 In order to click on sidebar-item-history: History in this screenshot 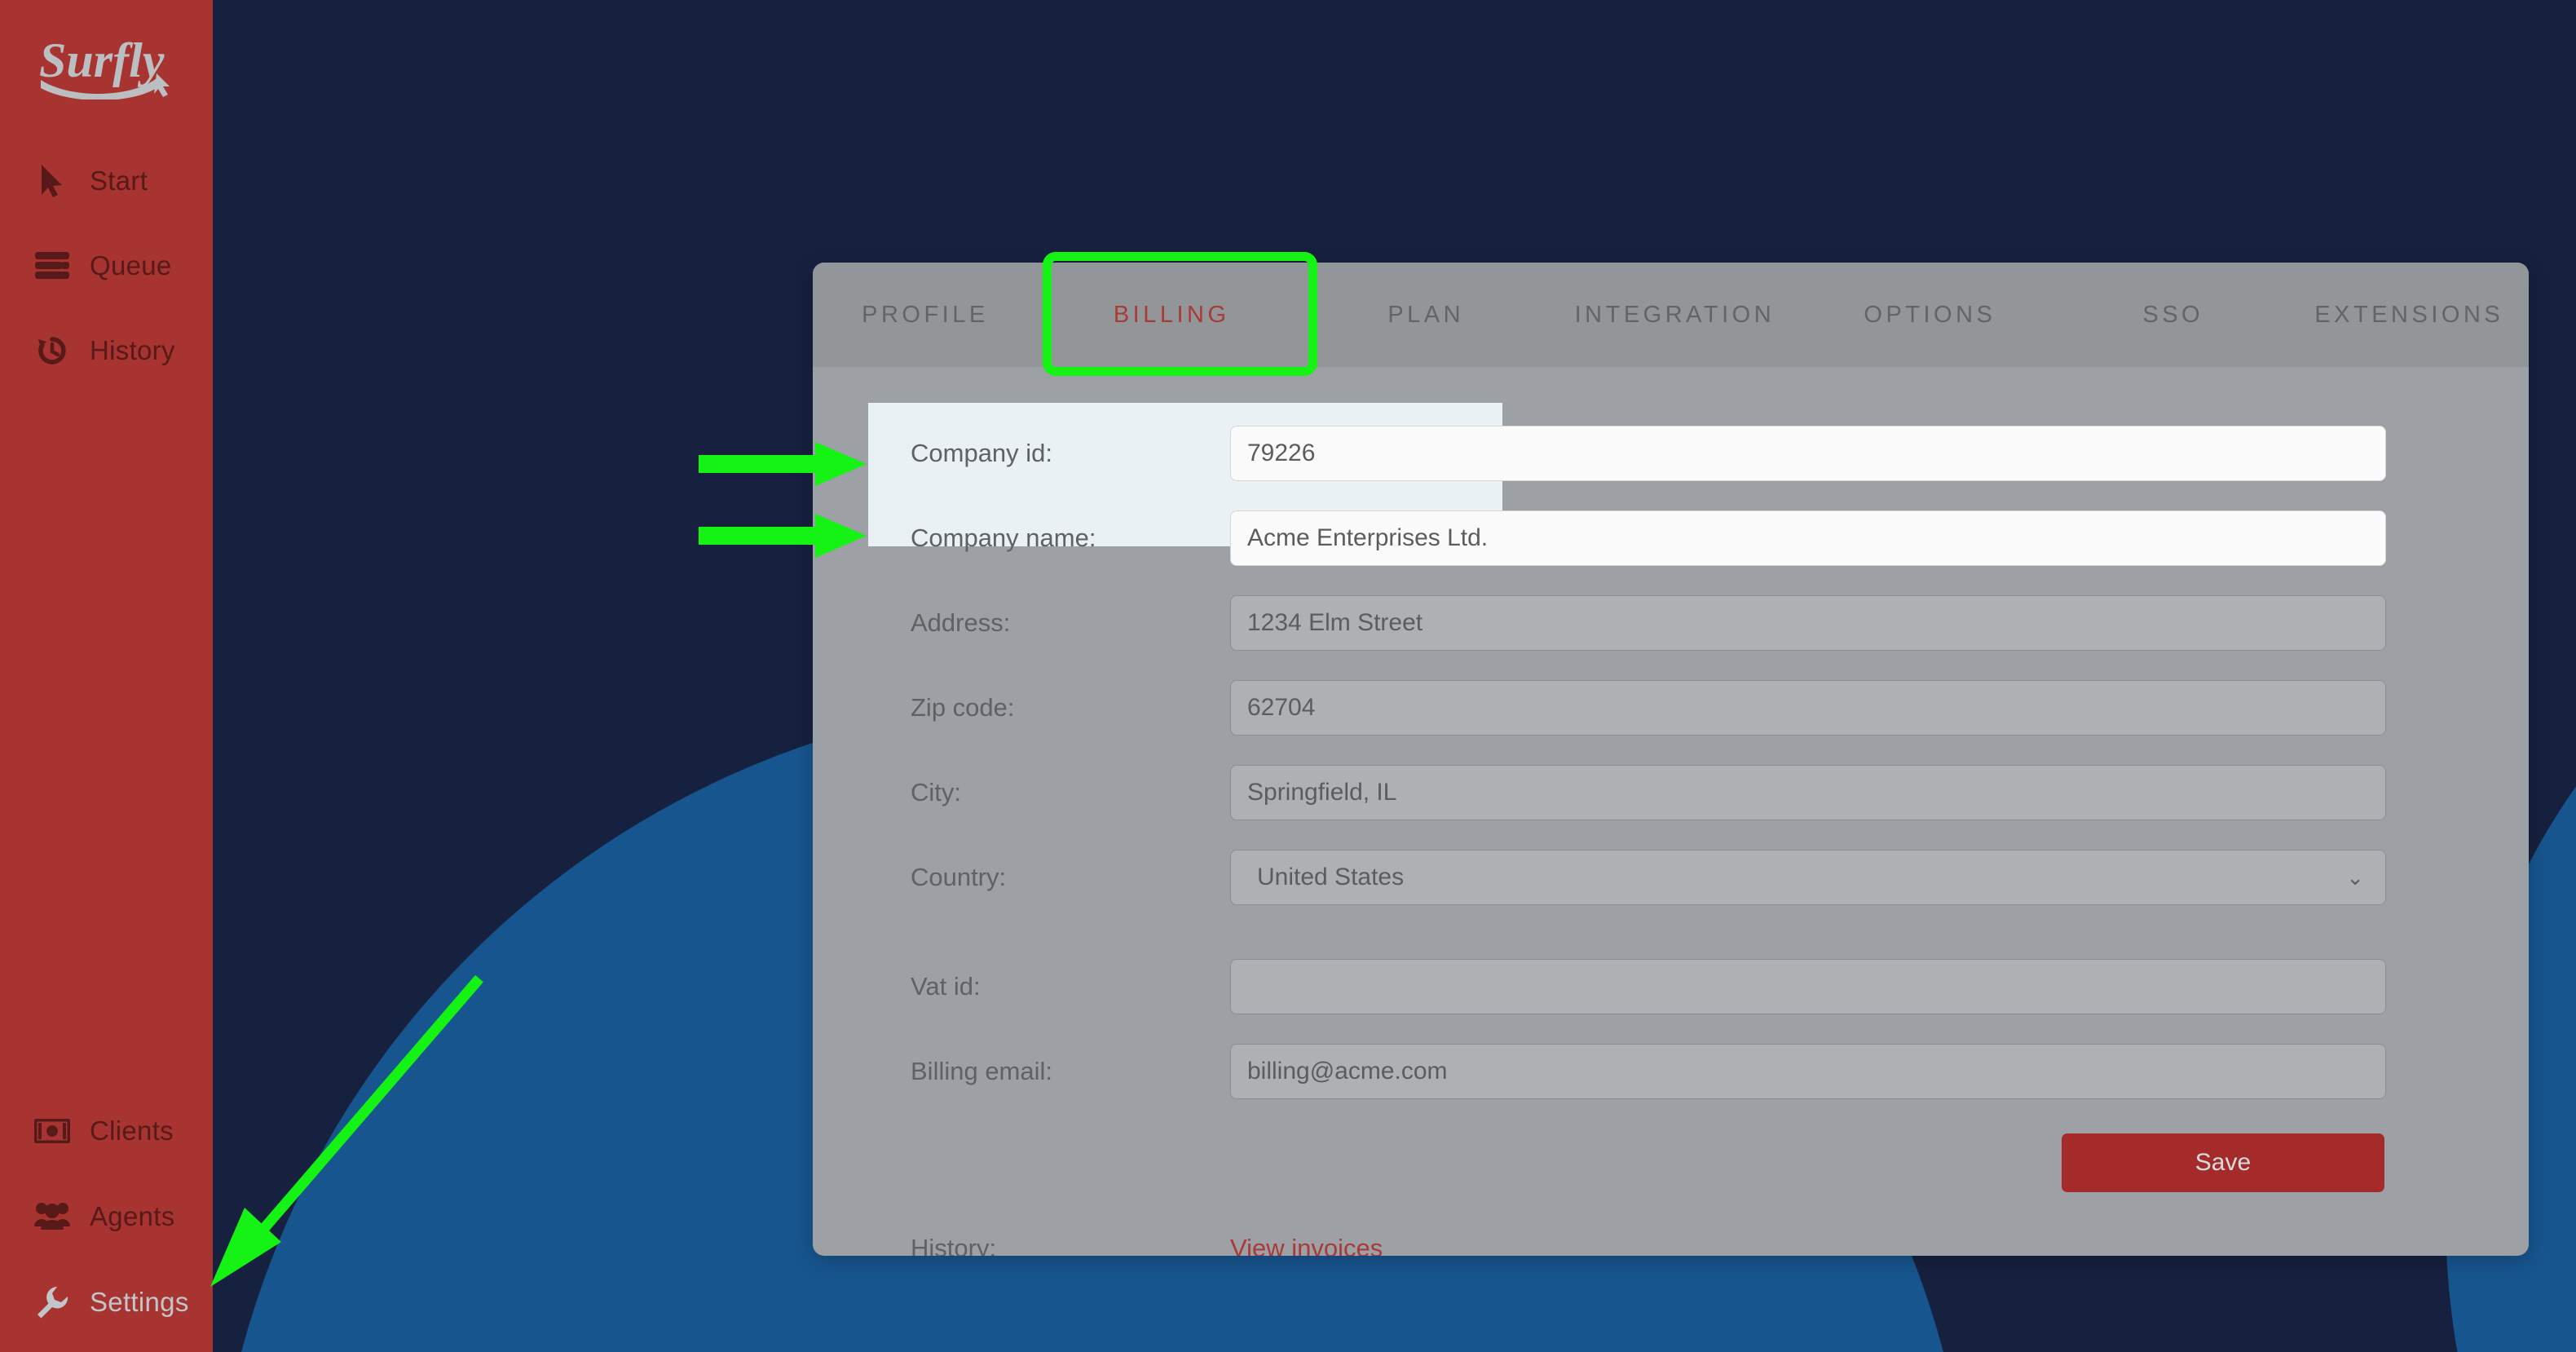, I will do `click(106, 350)`.